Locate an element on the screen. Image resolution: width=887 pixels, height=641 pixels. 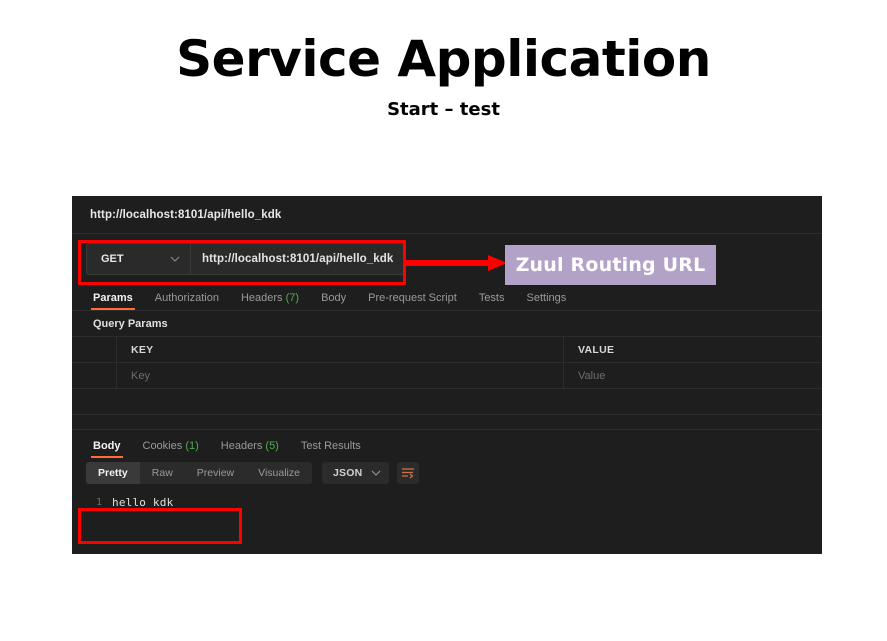
tab-pre-request-script-label: Pre-request Script is located at coordinates (412, 298).